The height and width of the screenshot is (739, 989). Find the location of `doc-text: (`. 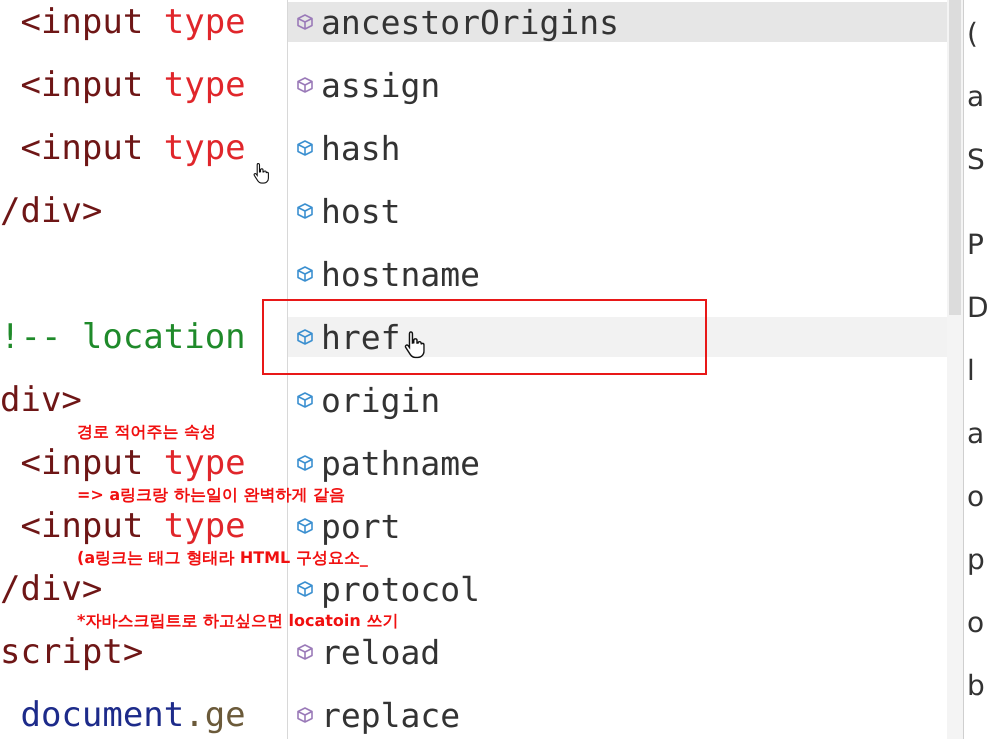

doc-text: ( is located at coordinates (972, 34).